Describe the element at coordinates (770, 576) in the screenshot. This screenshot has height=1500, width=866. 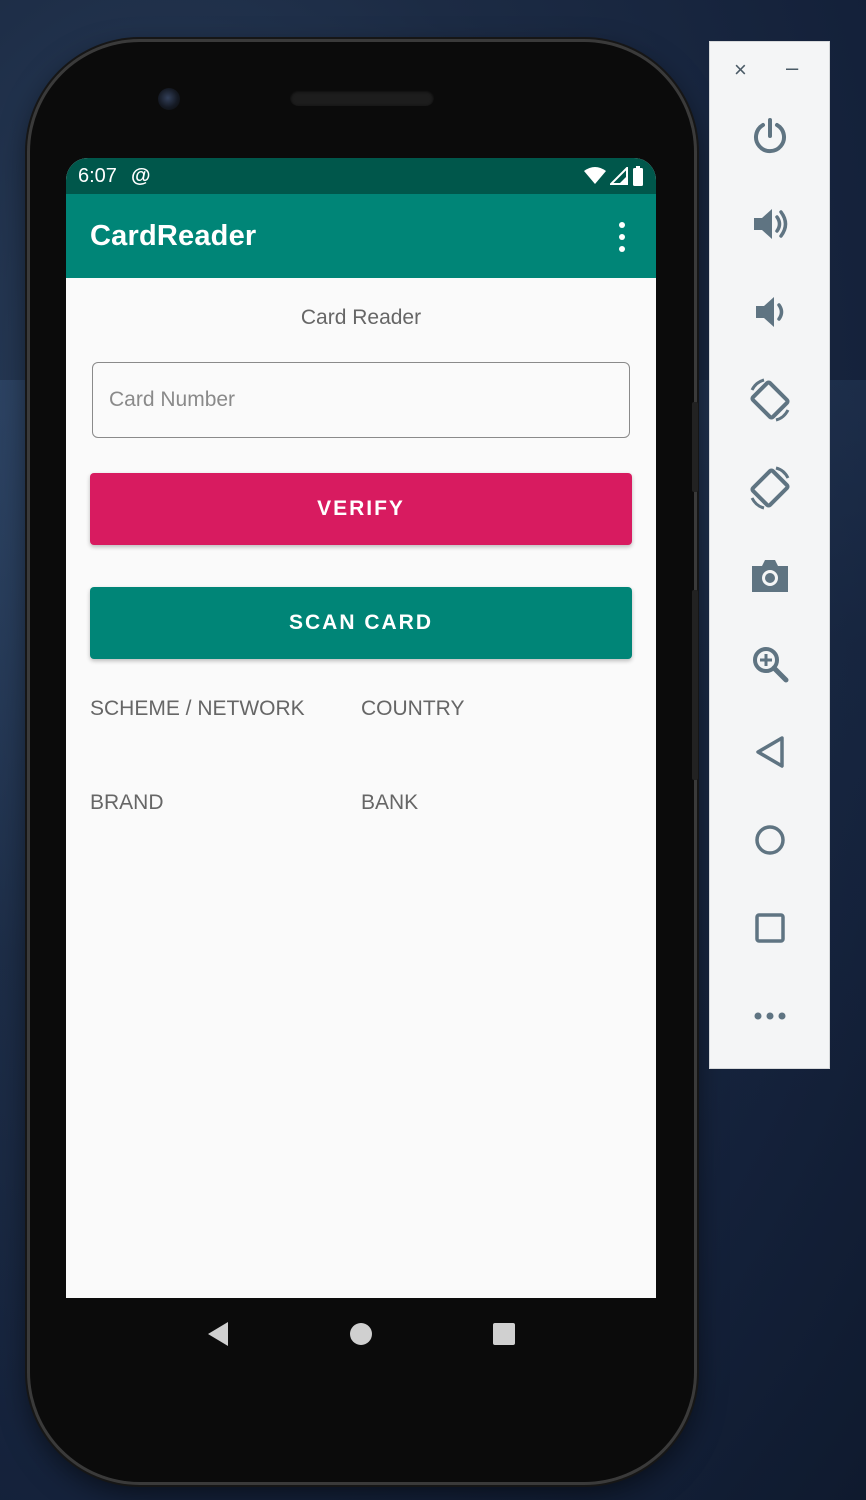
I see `camera-icon` at that location.